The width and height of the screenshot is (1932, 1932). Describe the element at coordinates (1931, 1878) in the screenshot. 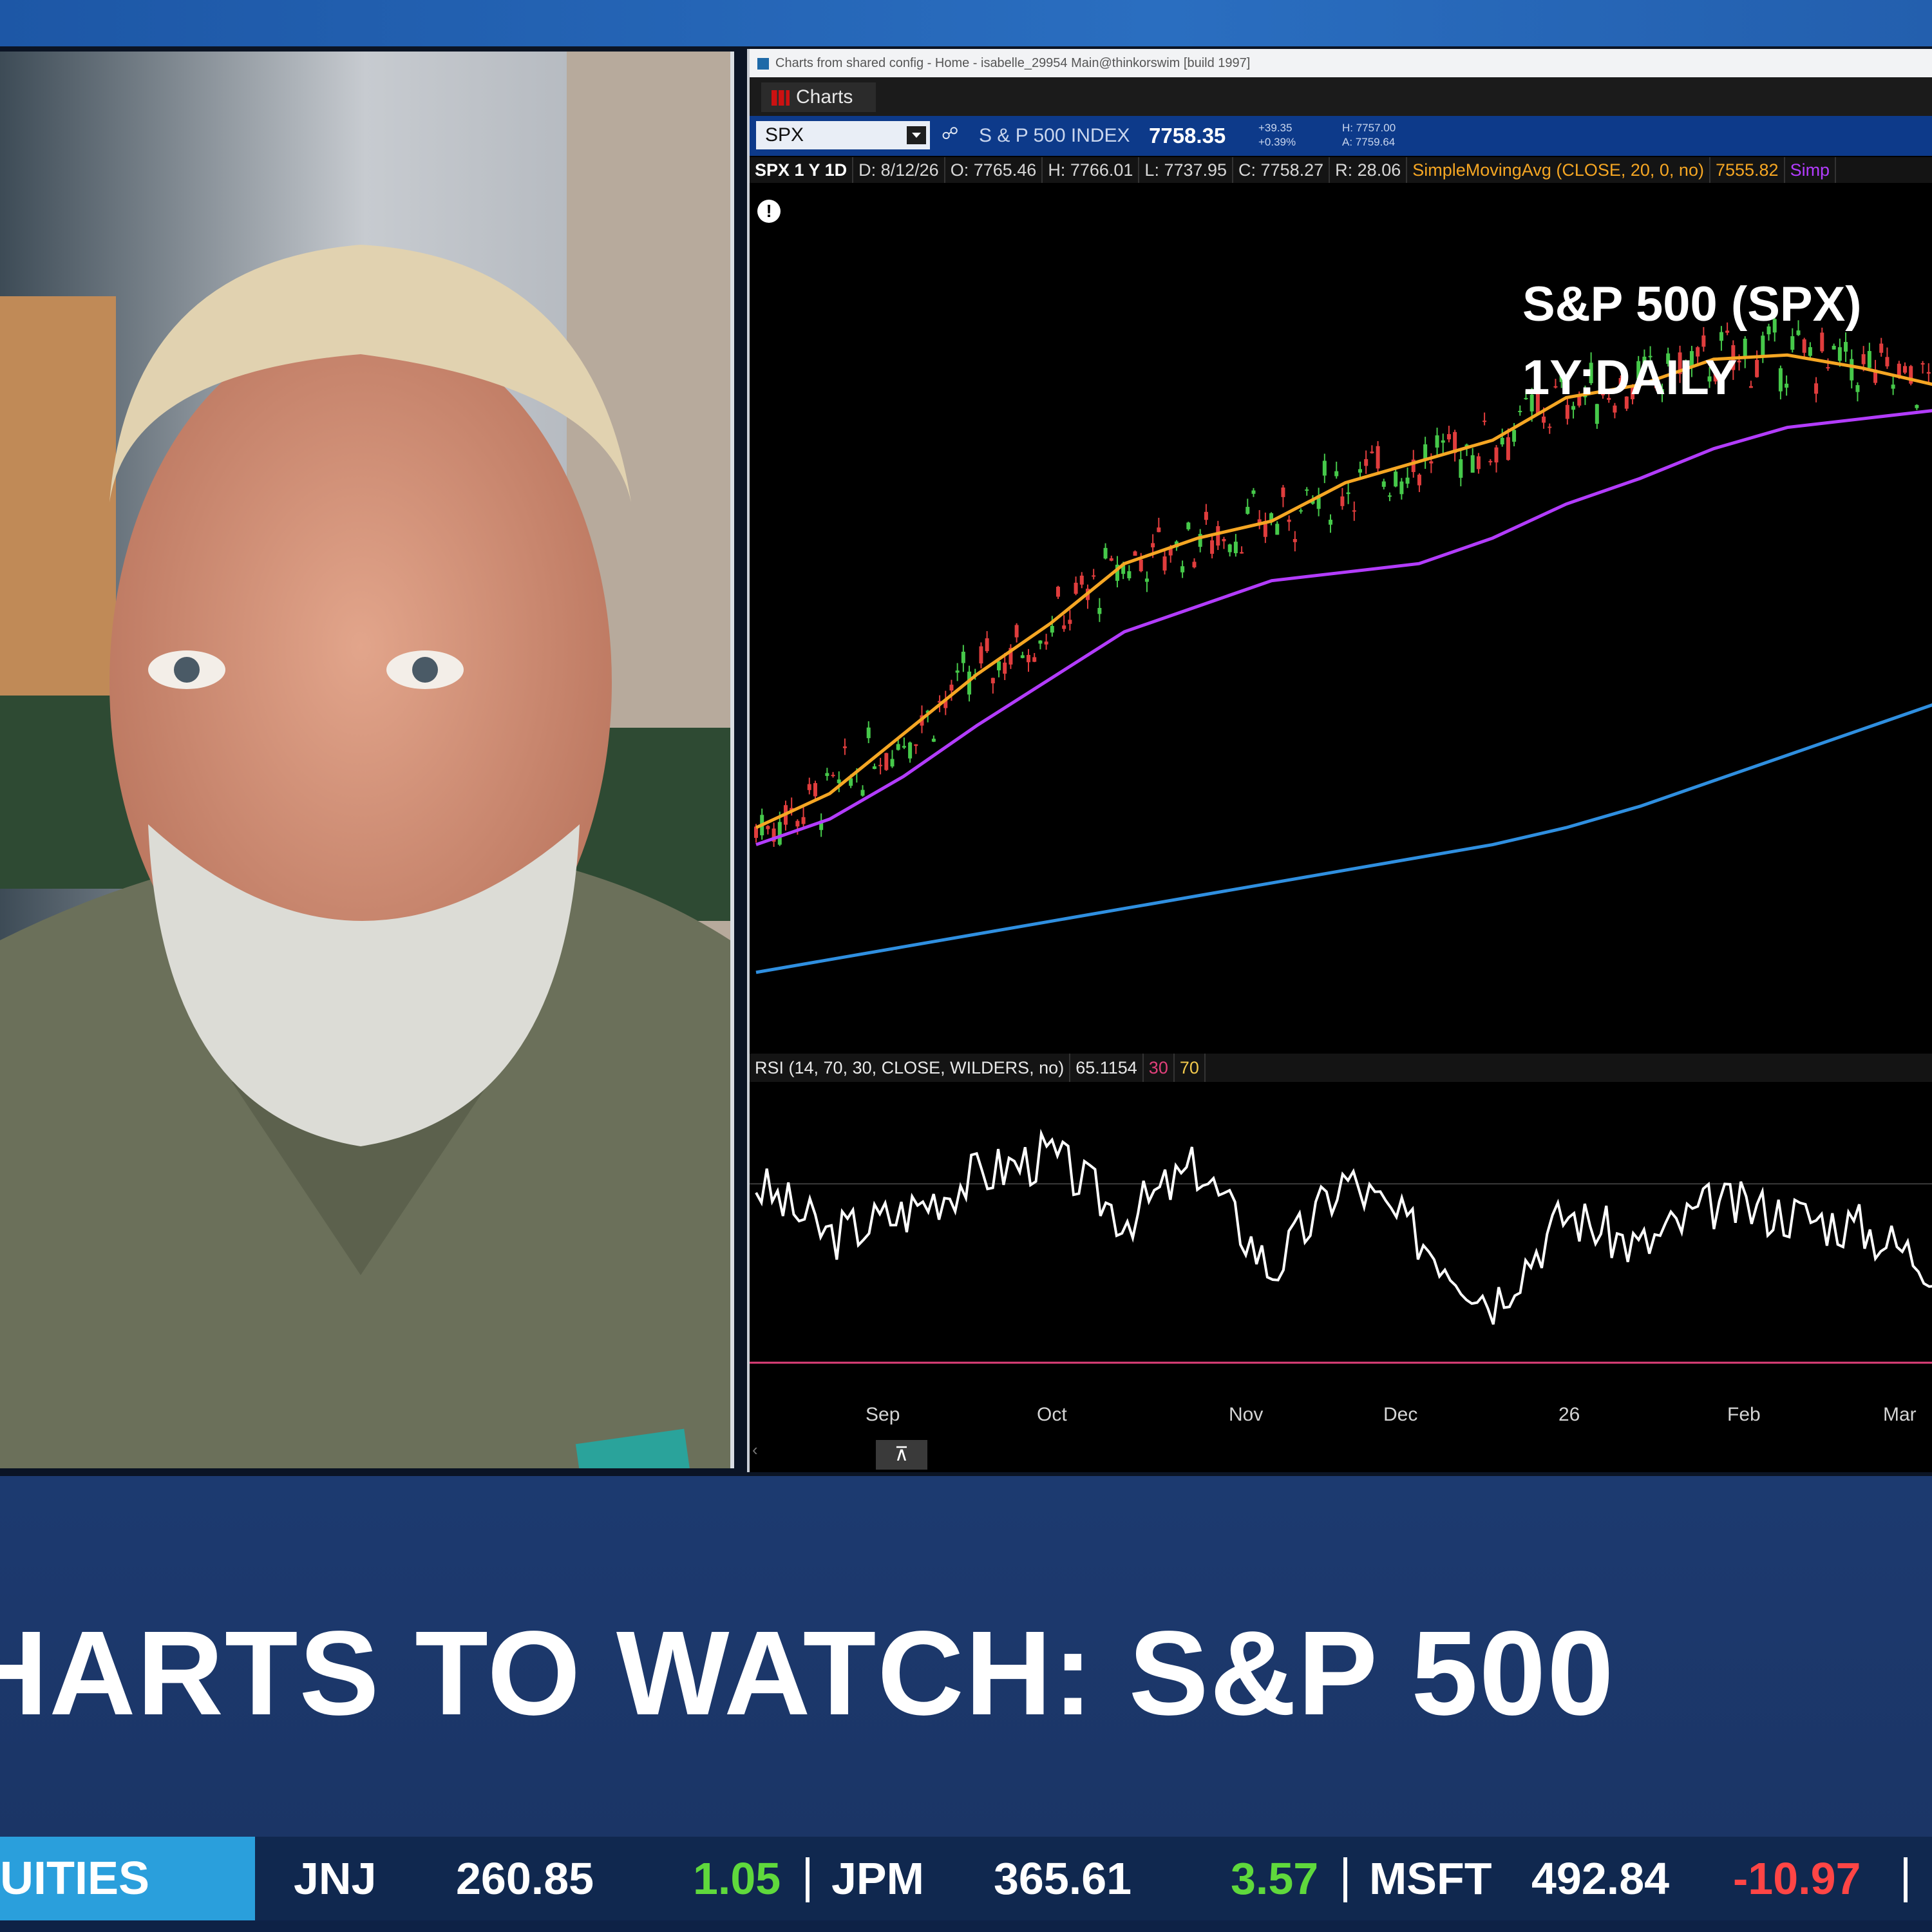

I see `ticker-symbol-cut: N` at that location.